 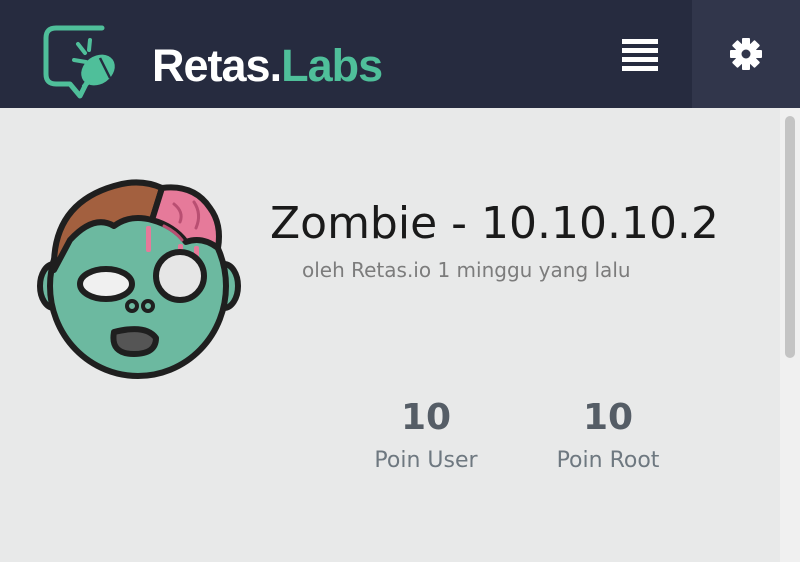 What do you see at coordinates (217, 65) in the screenshot?
I see `brand-primary-text: Retas.` at bounding box center [217, 65].